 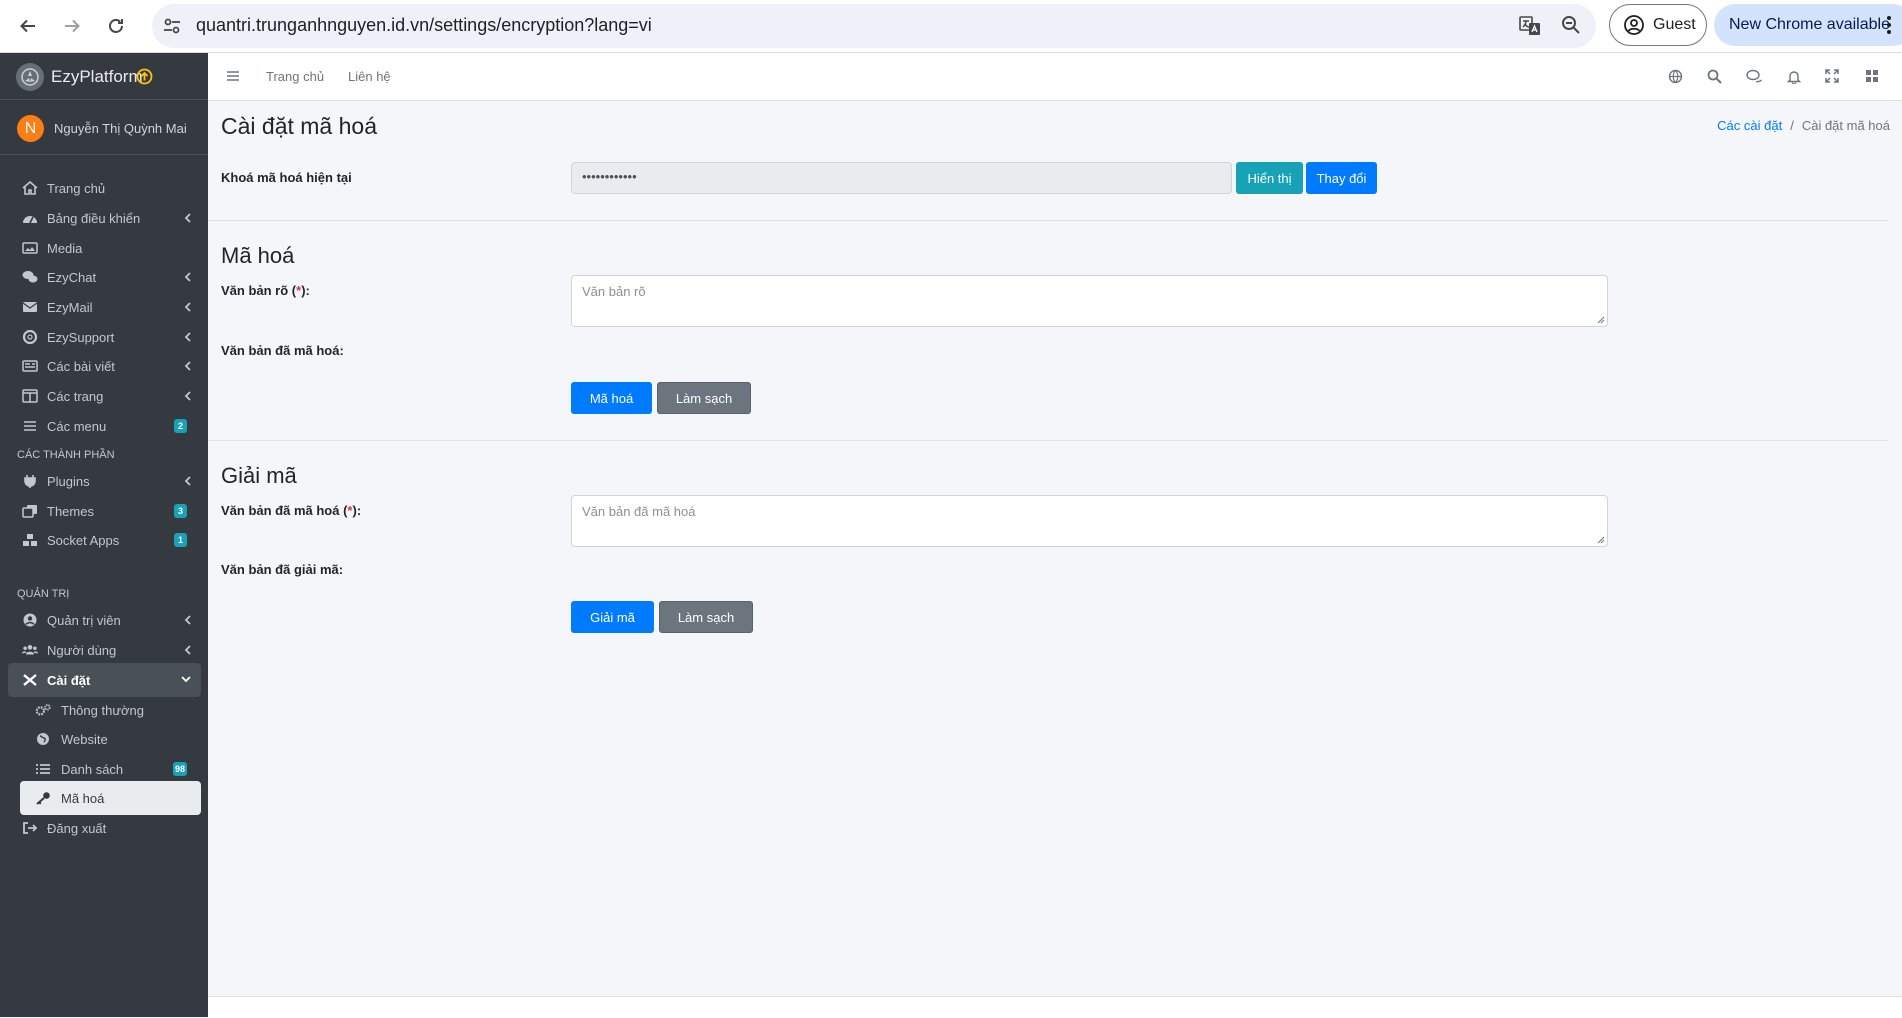 What do you see at coordinates (282, 350) in the screenshot?
I see `encrypted-result-label: Văn bản đã mã hoá:` at bounding box center [282, 350].